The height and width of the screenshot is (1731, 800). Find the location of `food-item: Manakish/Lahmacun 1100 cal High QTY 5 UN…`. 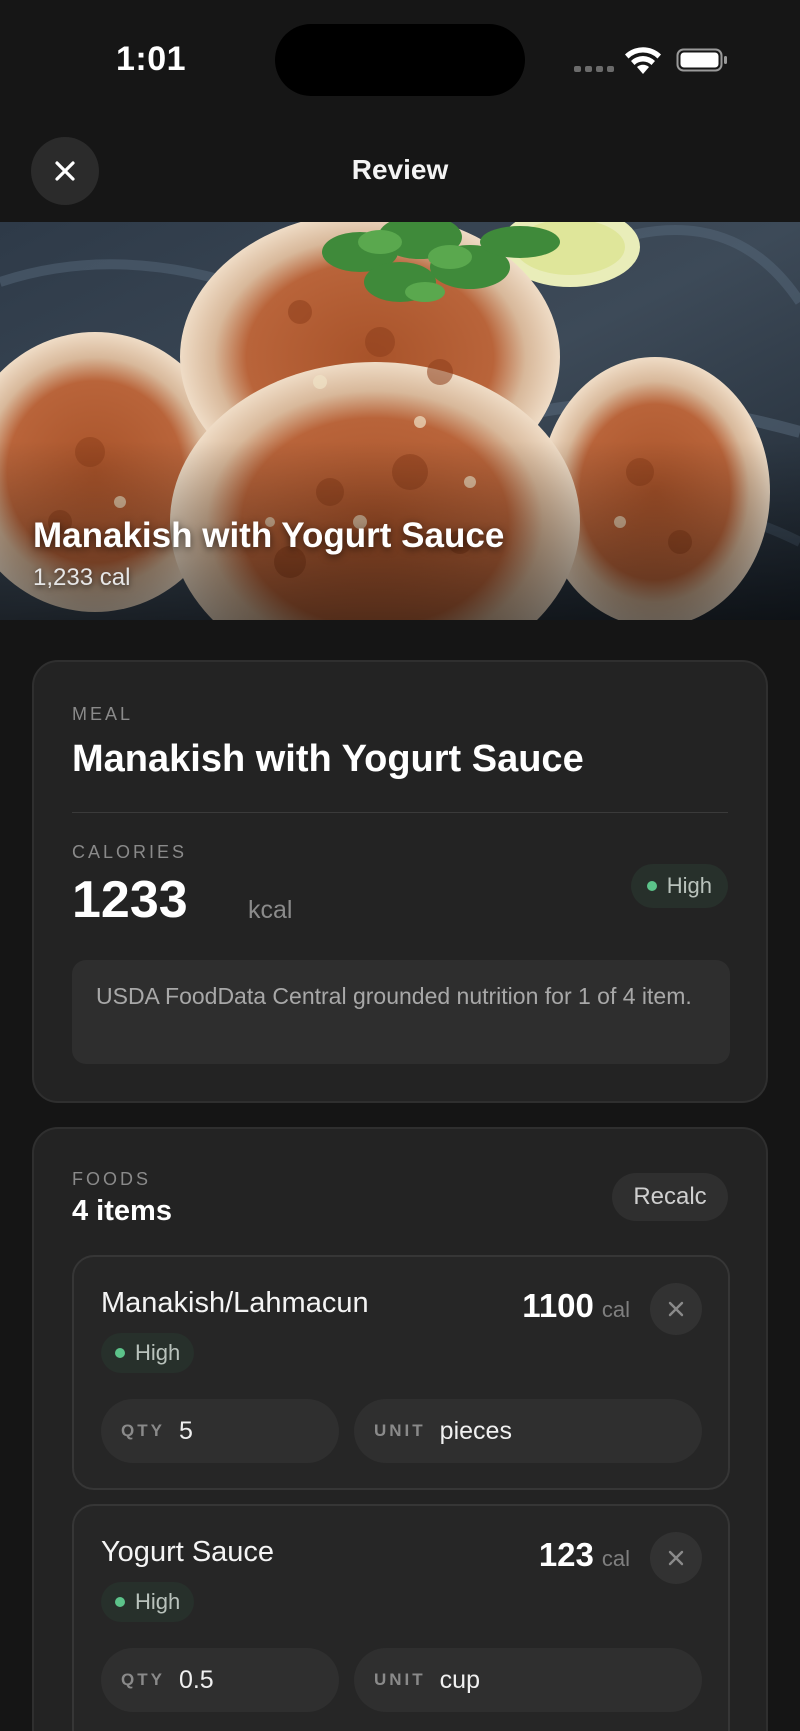

food-item: Manakish/Lahmacun 1100 cal High QTY 5 UN… is located at coordinates (401, 1372).